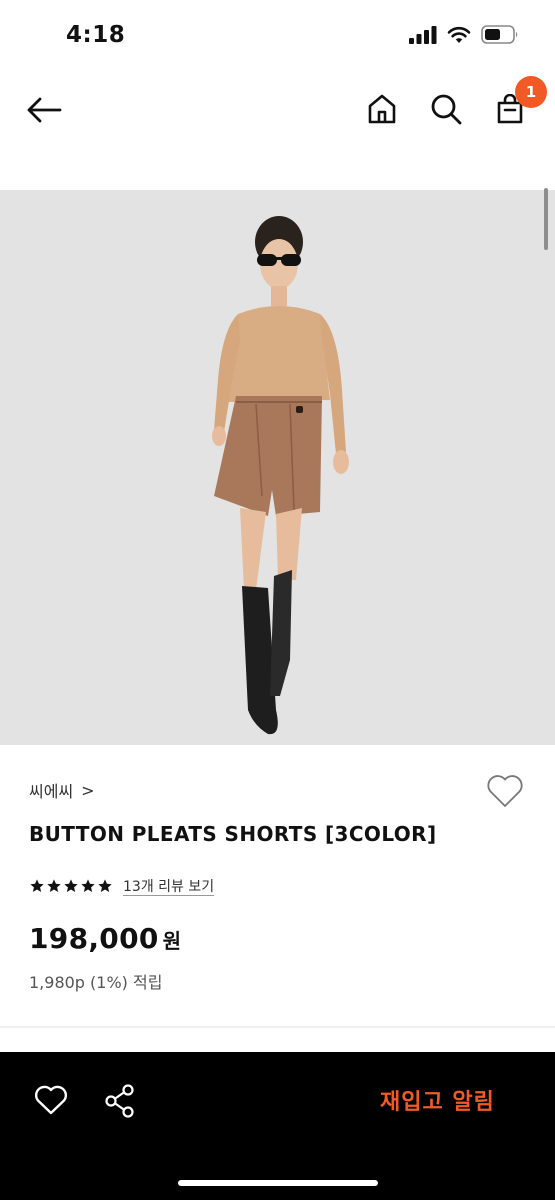 This screenshot has width=555, height=1200. I want to click on search-icon, so click(446, 109).